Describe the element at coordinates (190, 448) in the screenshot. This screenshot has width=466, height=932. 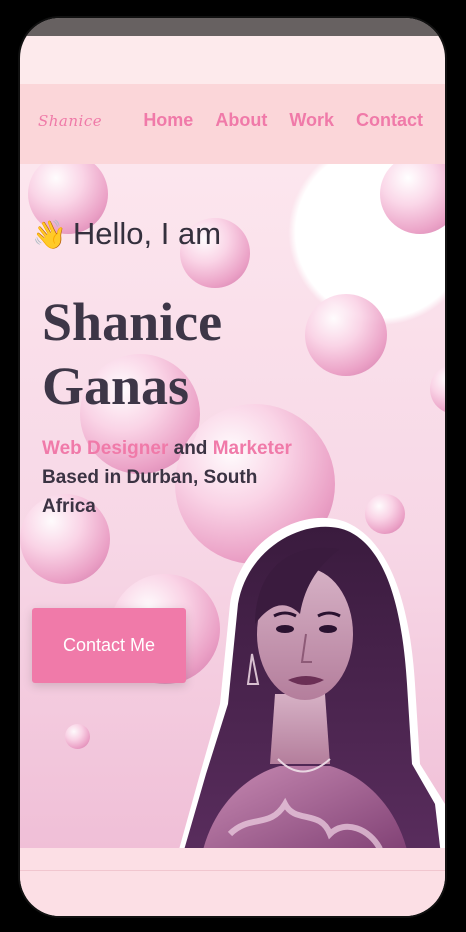
I see `tagline-connector: and` at that location.